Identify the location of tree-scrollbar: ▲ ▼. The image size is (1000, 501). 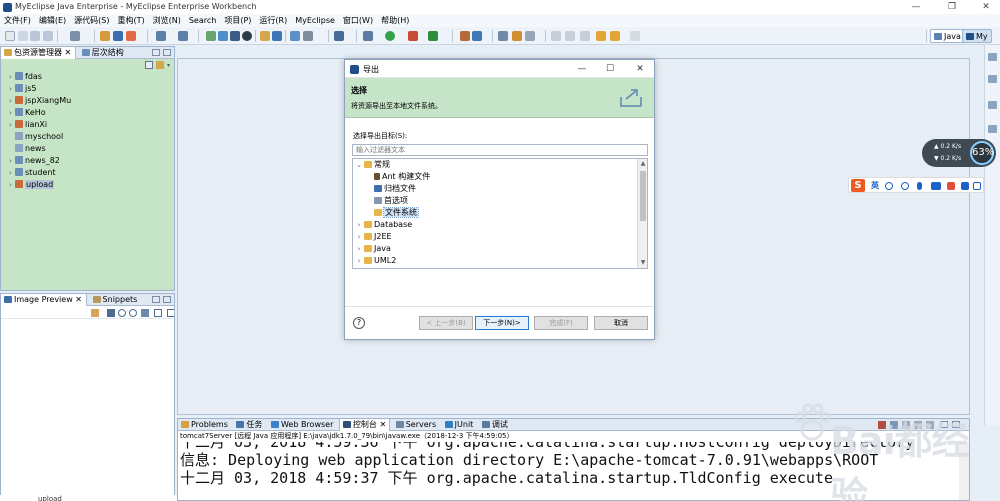
(642, 213).